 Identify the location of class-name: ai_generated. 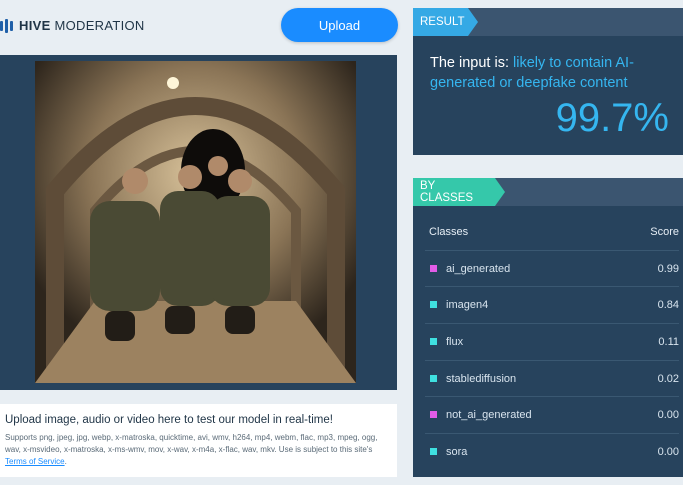
(478, 268).